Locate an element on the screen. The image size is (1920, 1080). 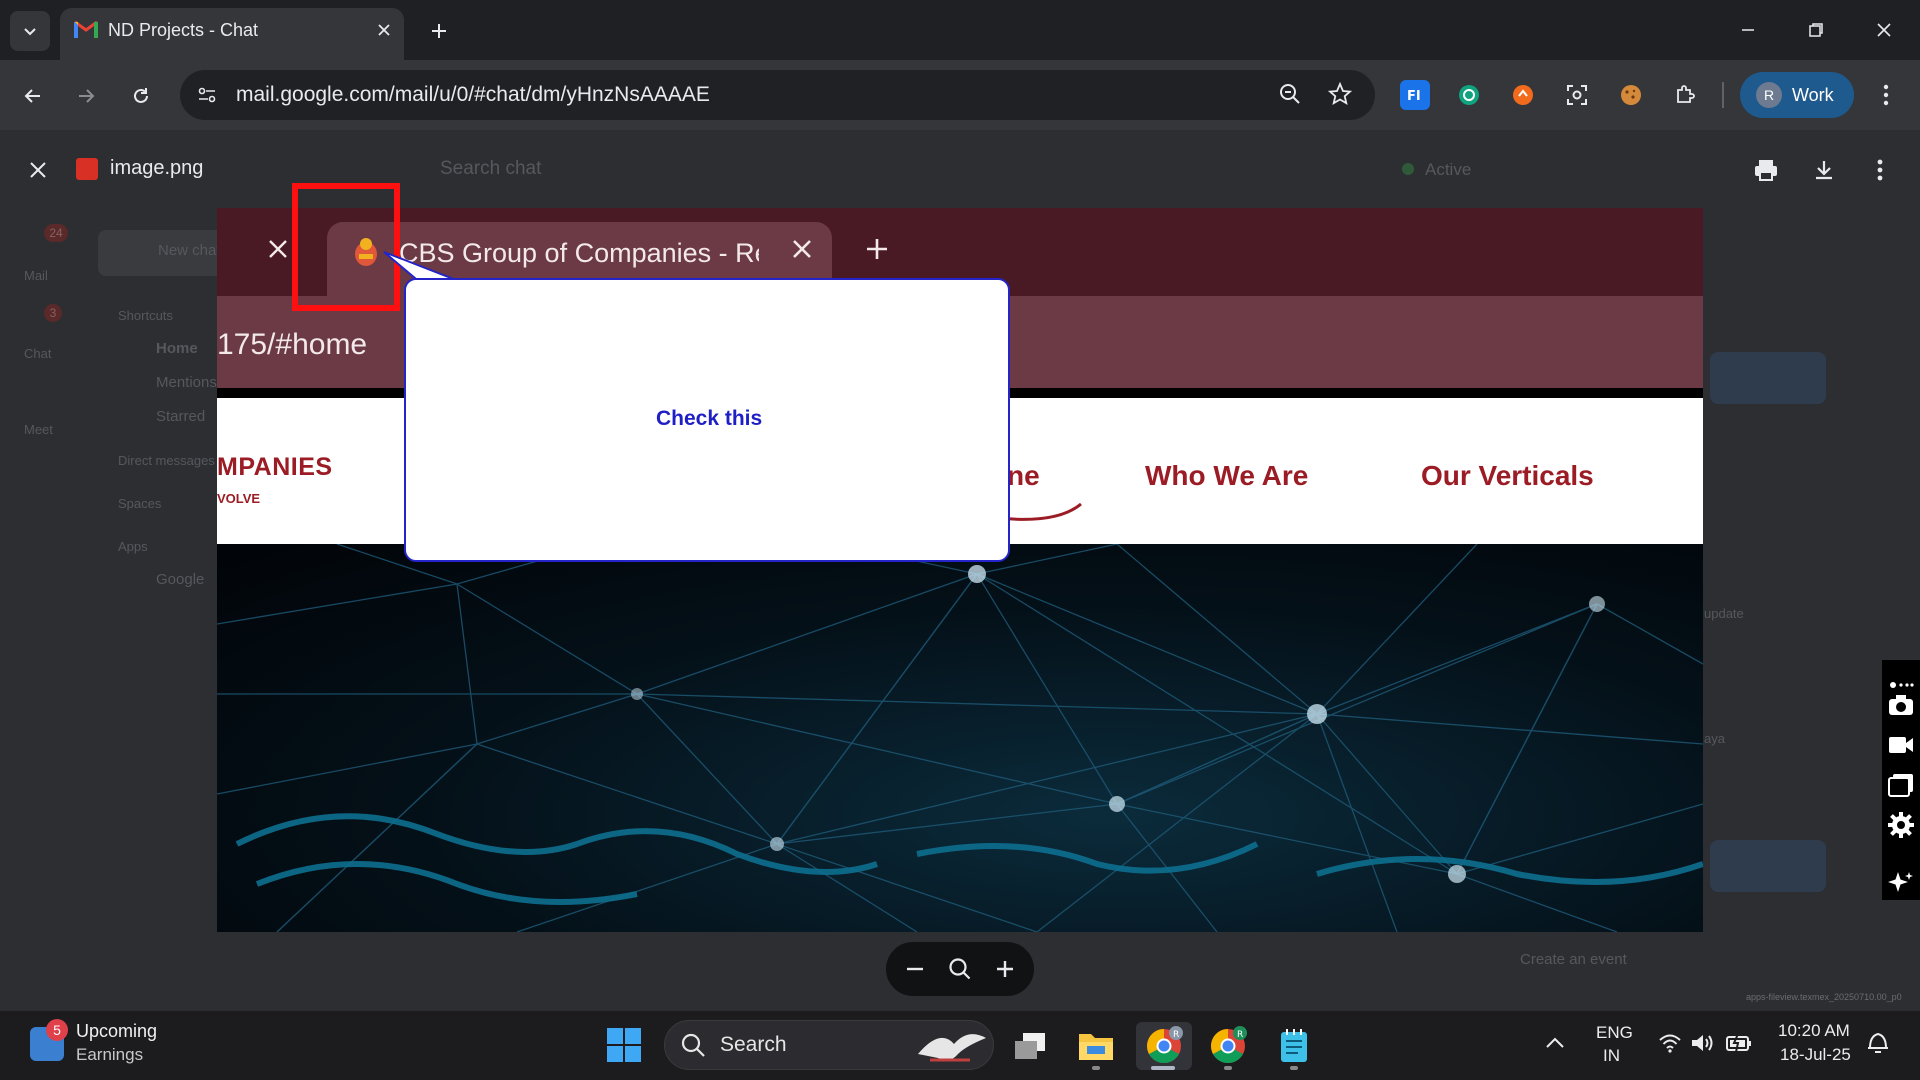
arrow-left-icon is located at coordinates (32, 96).